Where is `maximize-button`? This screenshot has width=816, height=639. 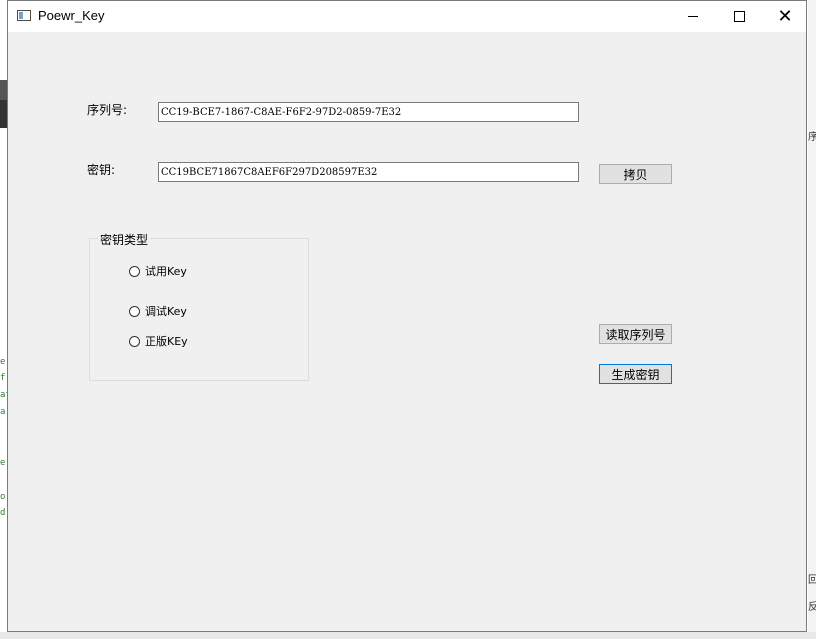
maximize-button is located at coordinates (739, 16).